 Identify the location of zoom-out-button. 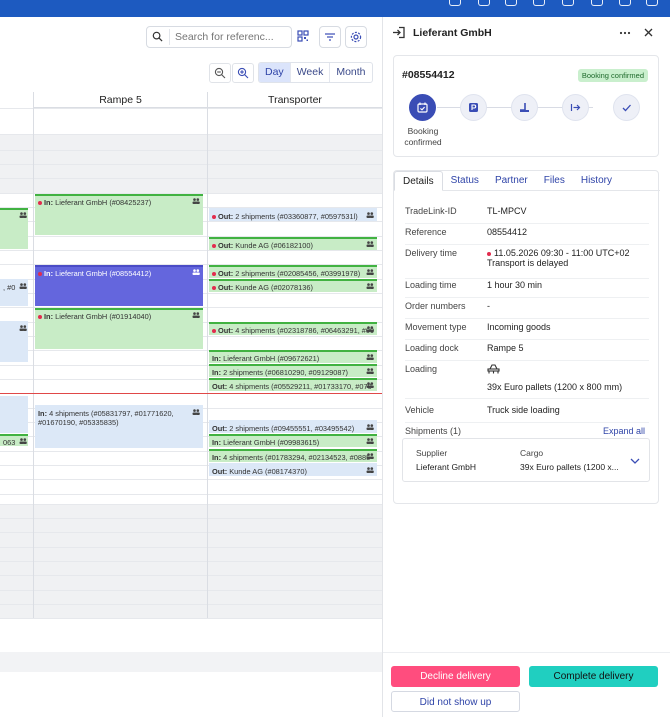
(220, 73).